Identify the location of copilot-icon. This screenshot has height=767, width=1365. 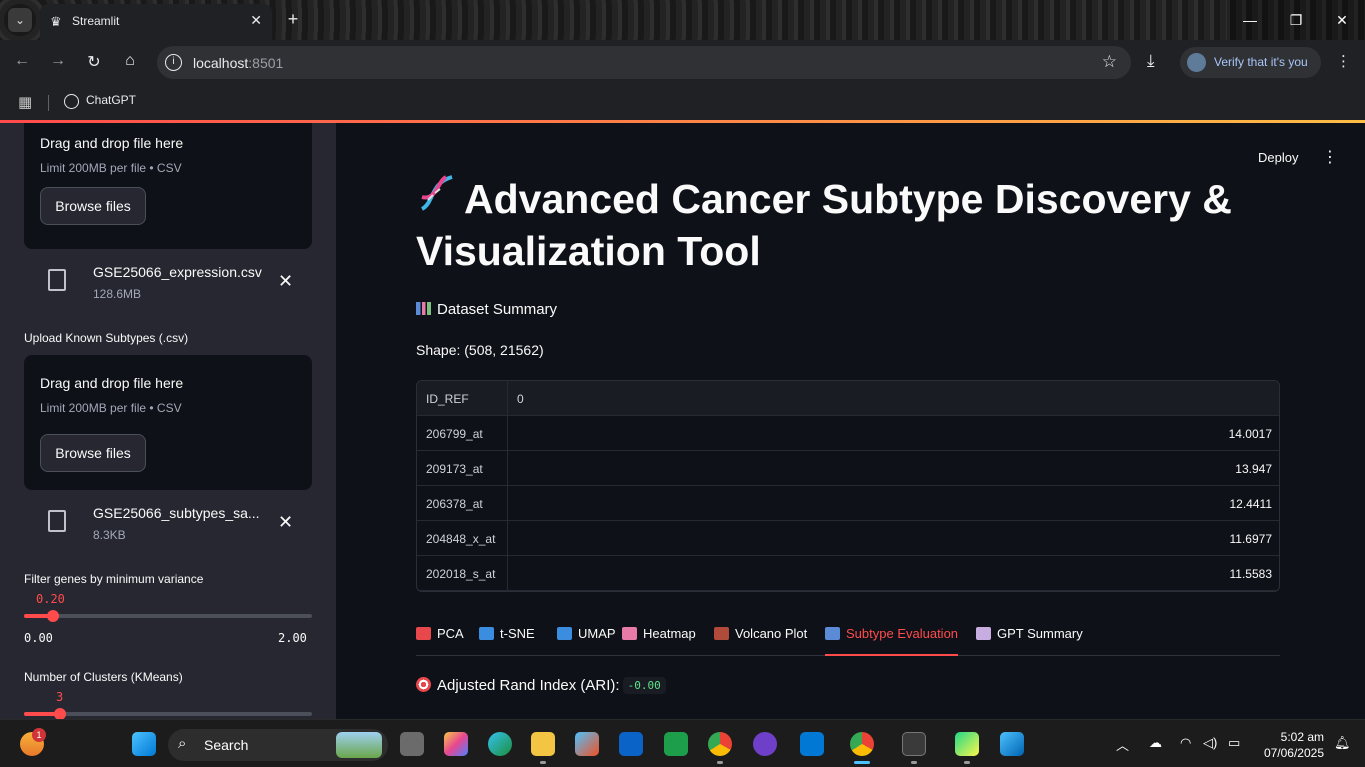
(456, 744).